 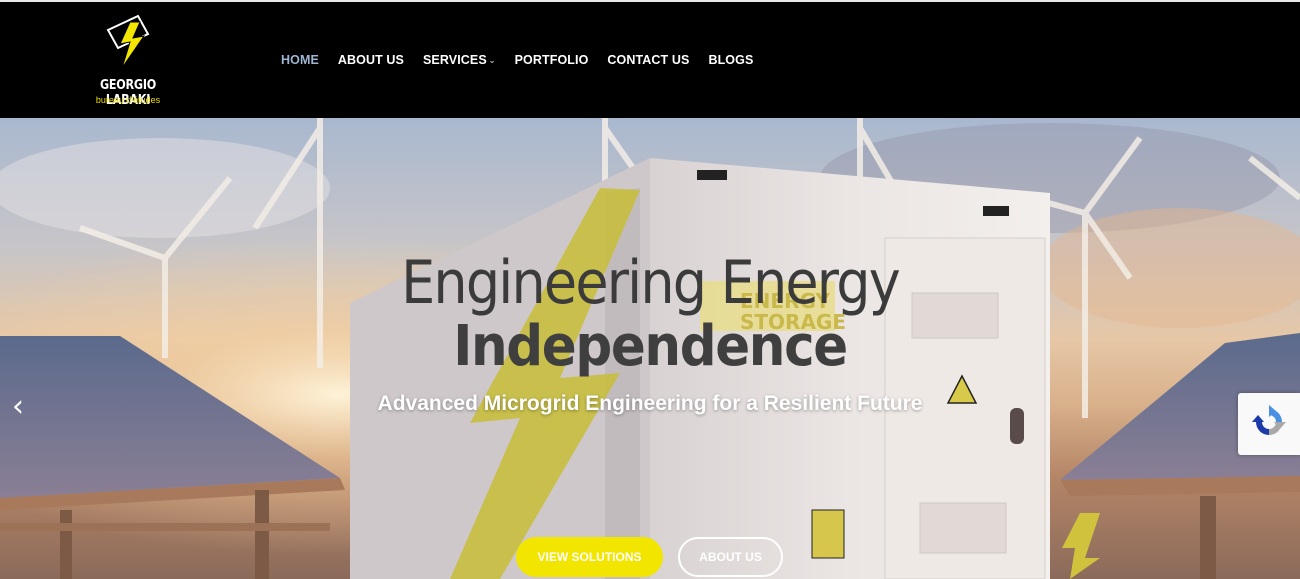 I want to click on nav-item-about-us: ABOUT US, so click(x=371, y=60).